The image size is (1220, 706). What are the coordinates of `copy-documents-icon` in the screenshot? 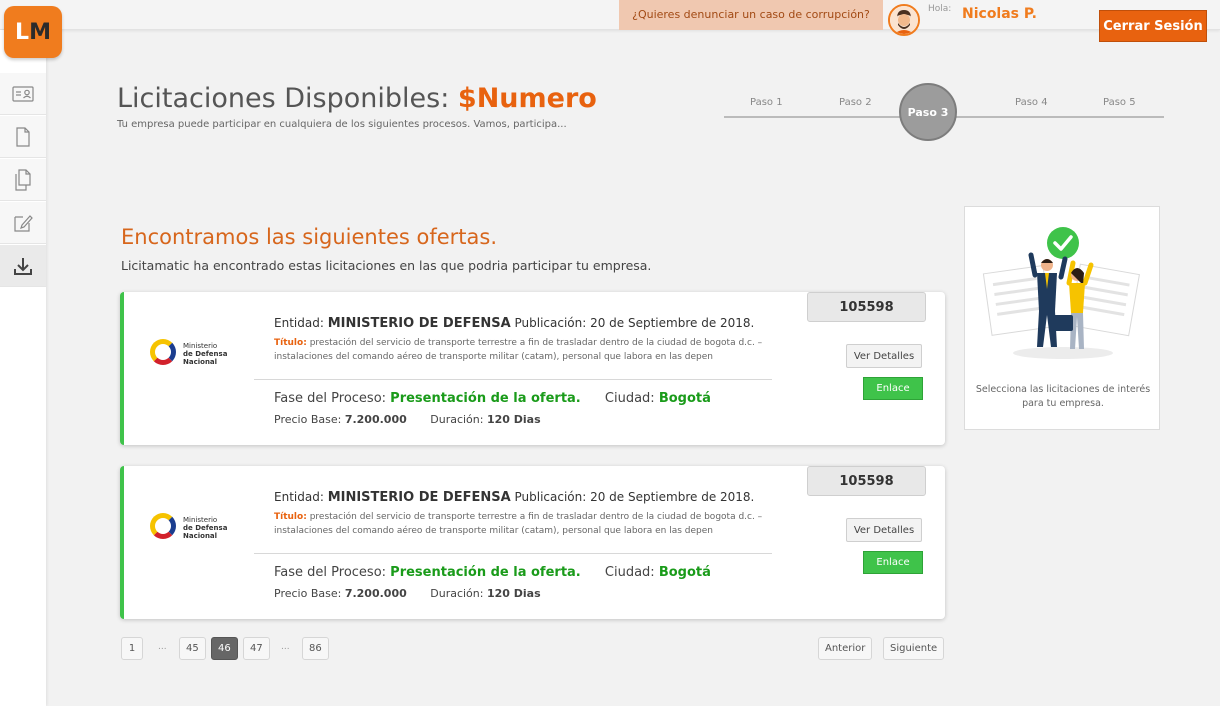 It's located at (23, 179).